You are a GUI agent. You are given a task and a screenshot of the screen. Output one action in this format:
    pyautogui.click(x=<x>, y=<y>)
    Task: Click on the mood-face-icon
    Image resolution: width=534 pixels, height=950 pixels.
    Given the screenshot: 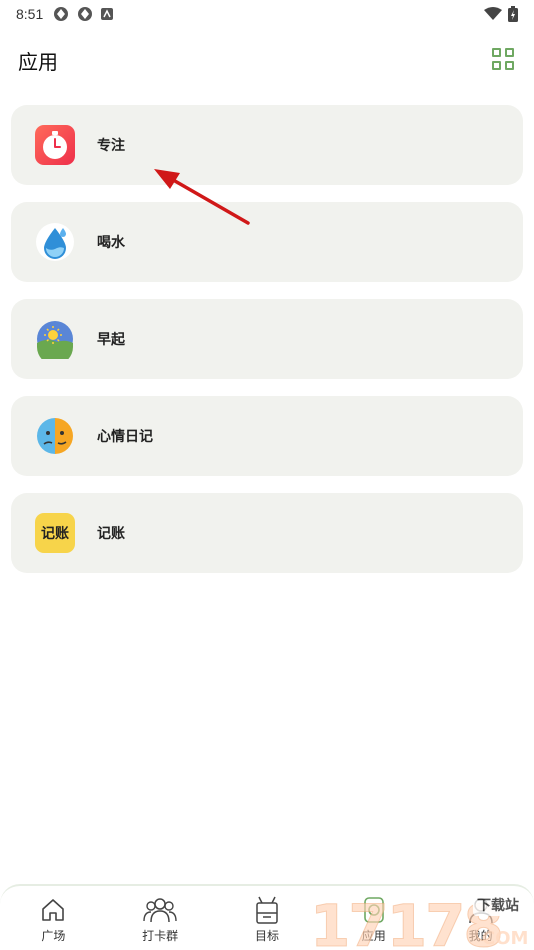 What is the action you would take?
    pyautogui.click(x=55, y=436)
    